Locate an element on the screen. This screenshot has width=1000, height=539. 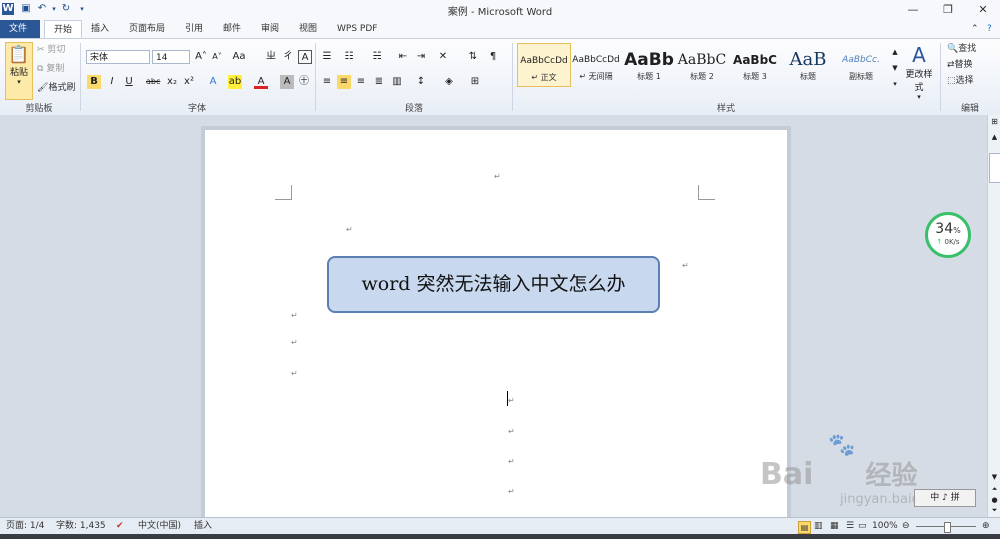
style-subtitle: AaBbCc. 副标题 is located at coordinates (861, 64).